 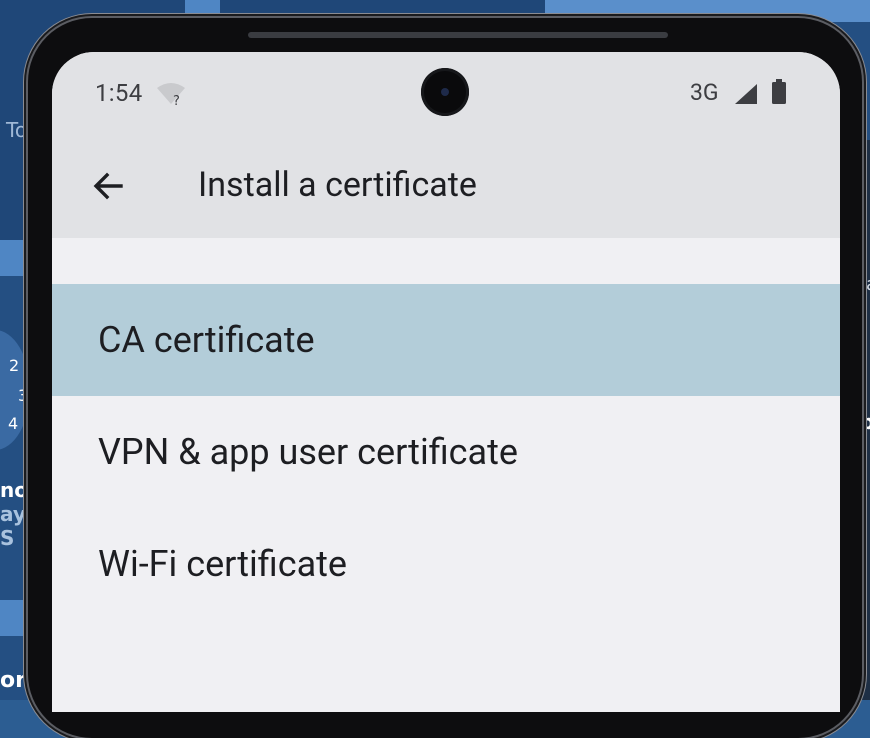 What do you see at coordinates (446, 340) in the screenshot?
I see `list-item-ca-certificate: CA certificate` at bounding box center [446, 340].